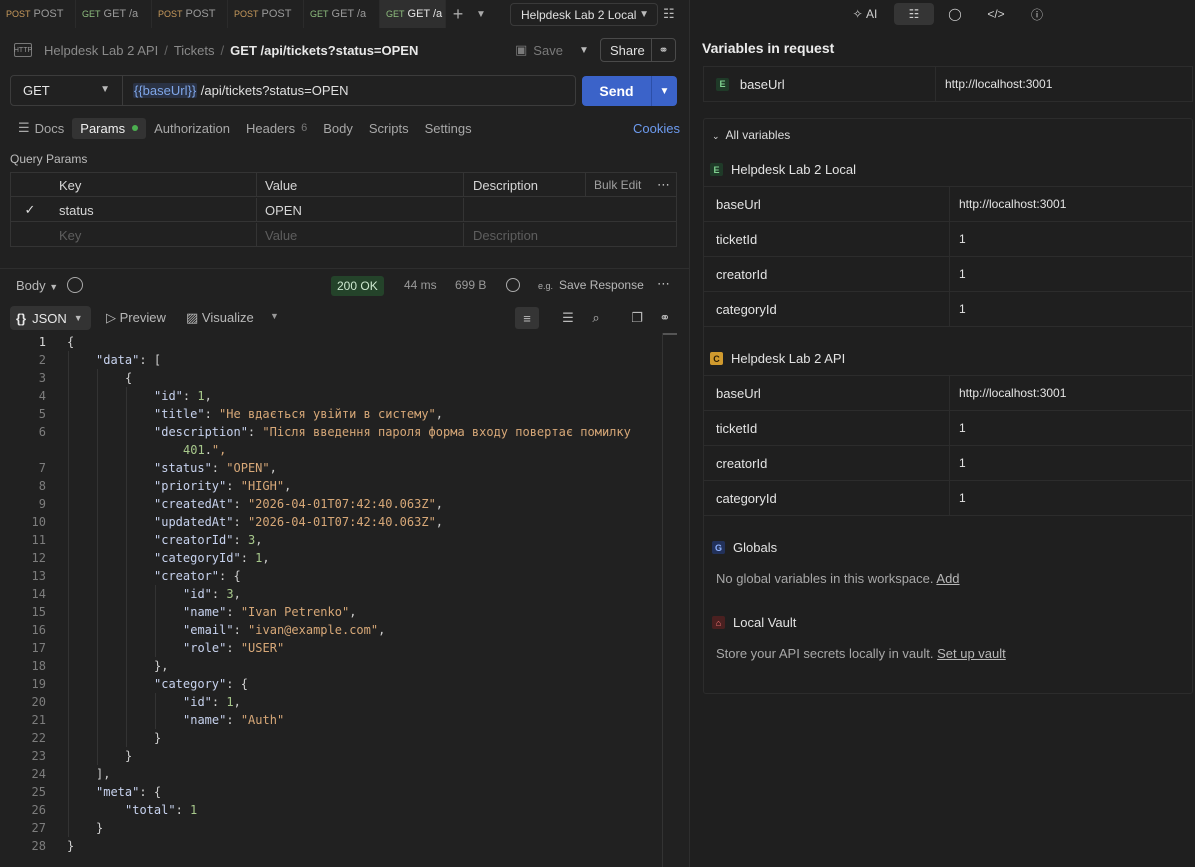 Image resolution: width=1195 pixels, height=867 pixels. I want to click on globe-icon, so click(513, 285).